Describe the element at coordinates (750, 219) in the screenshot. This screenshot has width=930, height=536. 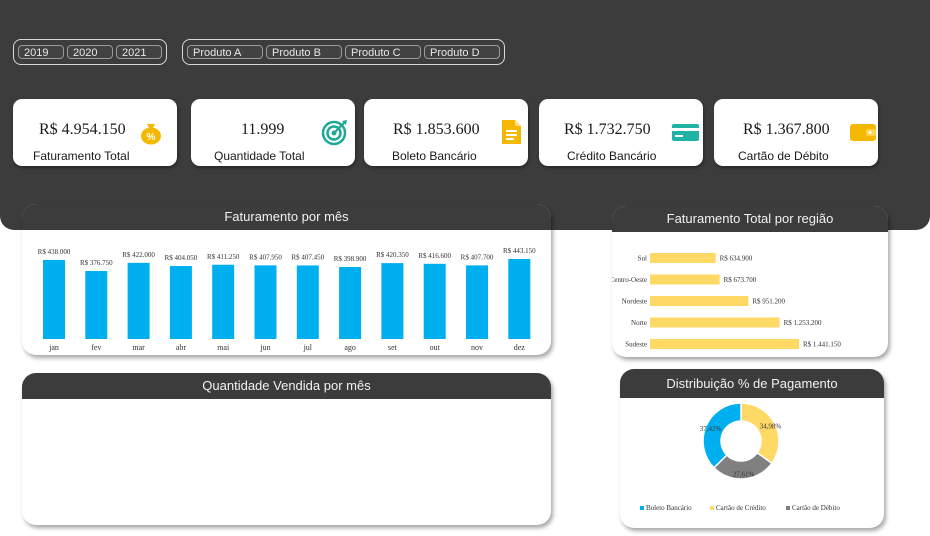
I see `panel-title: Faturamento Total por região` at that location.